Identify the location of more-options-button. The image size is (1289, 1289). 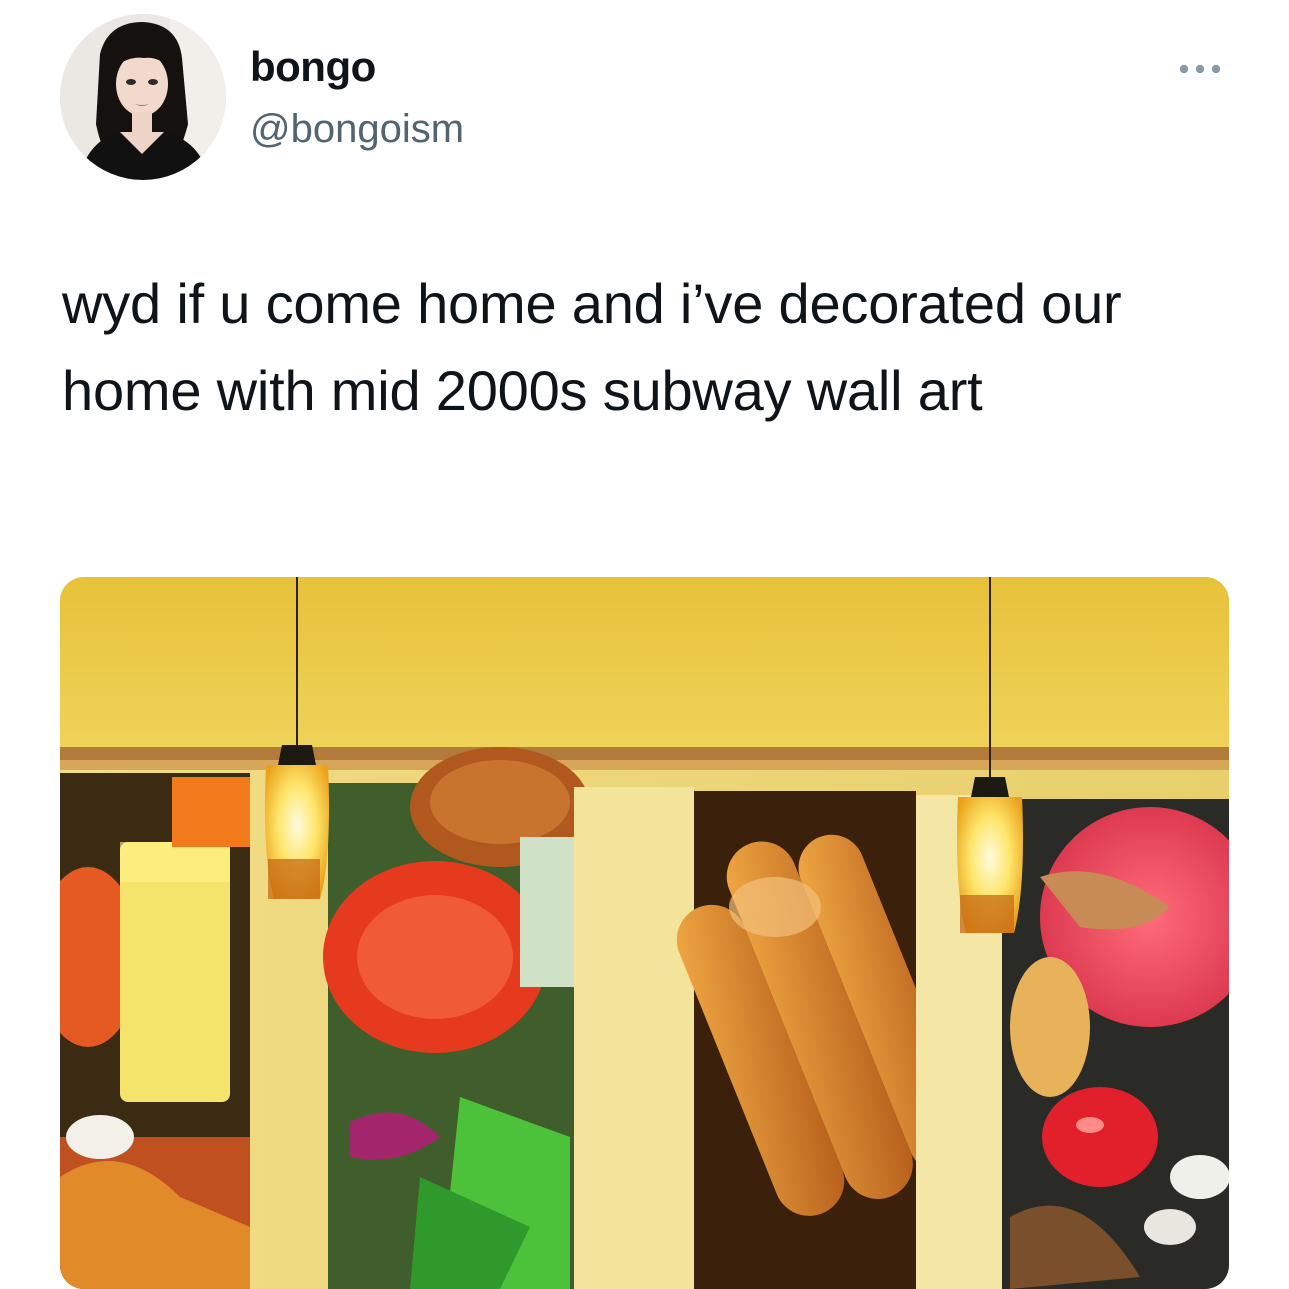
(1200, 69).